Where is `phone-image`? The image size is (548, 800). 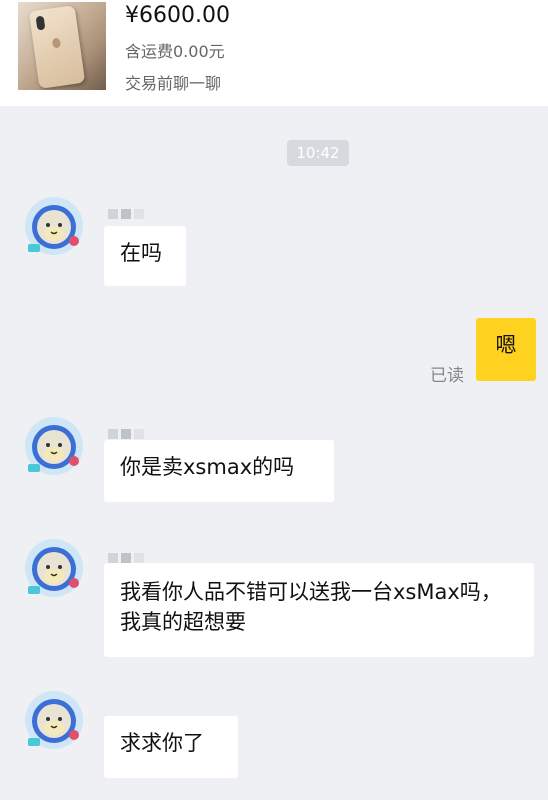 phone-image is located at coordinates (57, 47).